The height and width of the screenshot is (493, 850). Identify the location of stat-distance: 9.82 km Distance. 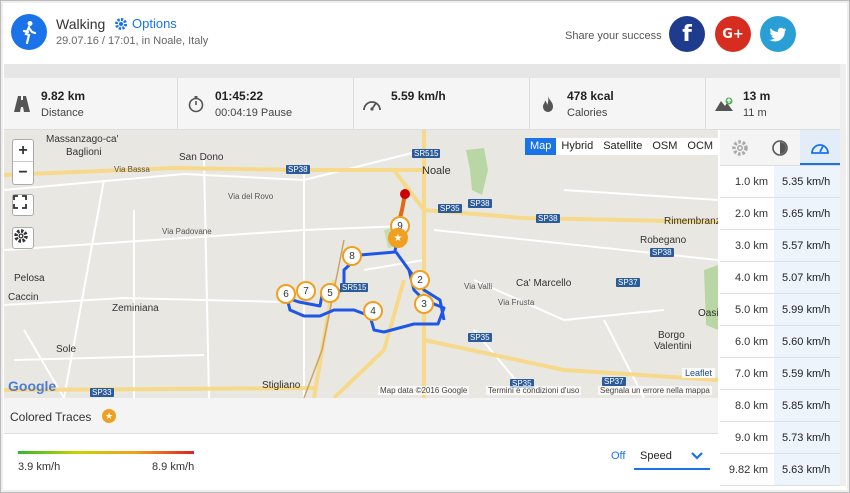
(91, 104).